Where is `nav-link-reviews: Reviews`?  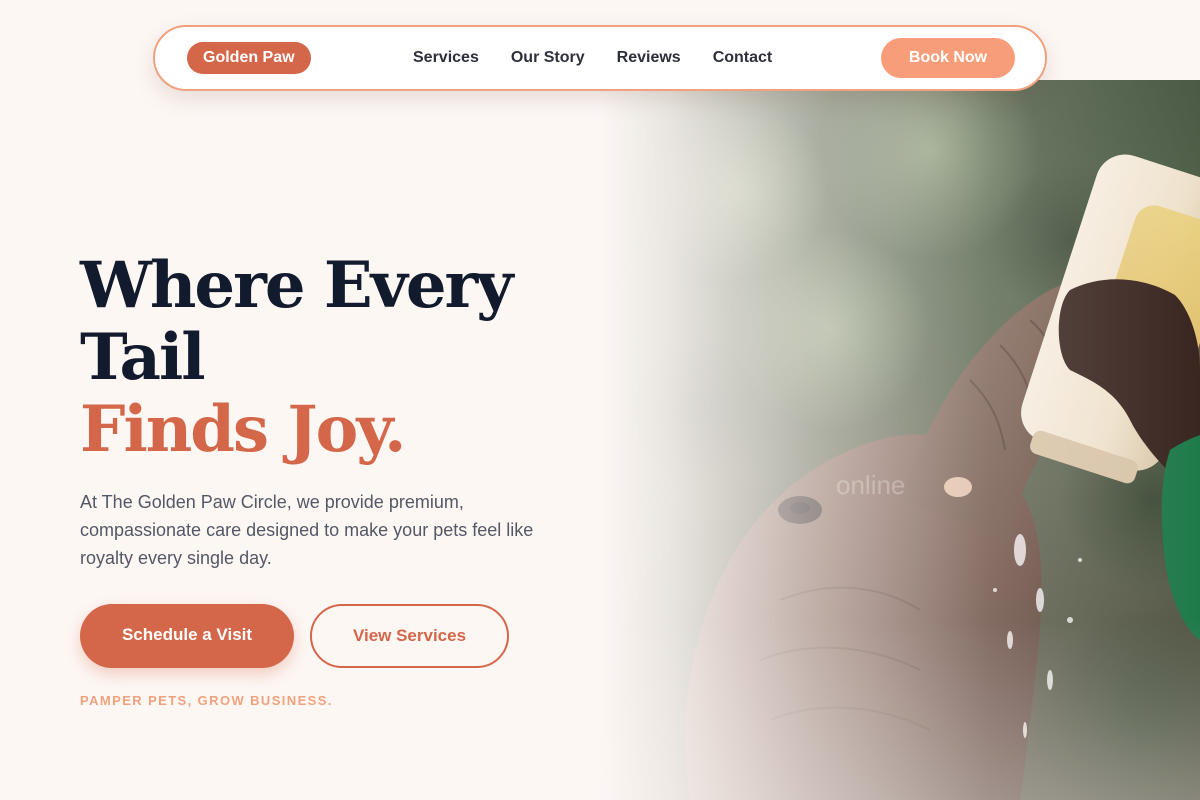 nav-link-reviews: Reviews is located at coordinates (649, 58).